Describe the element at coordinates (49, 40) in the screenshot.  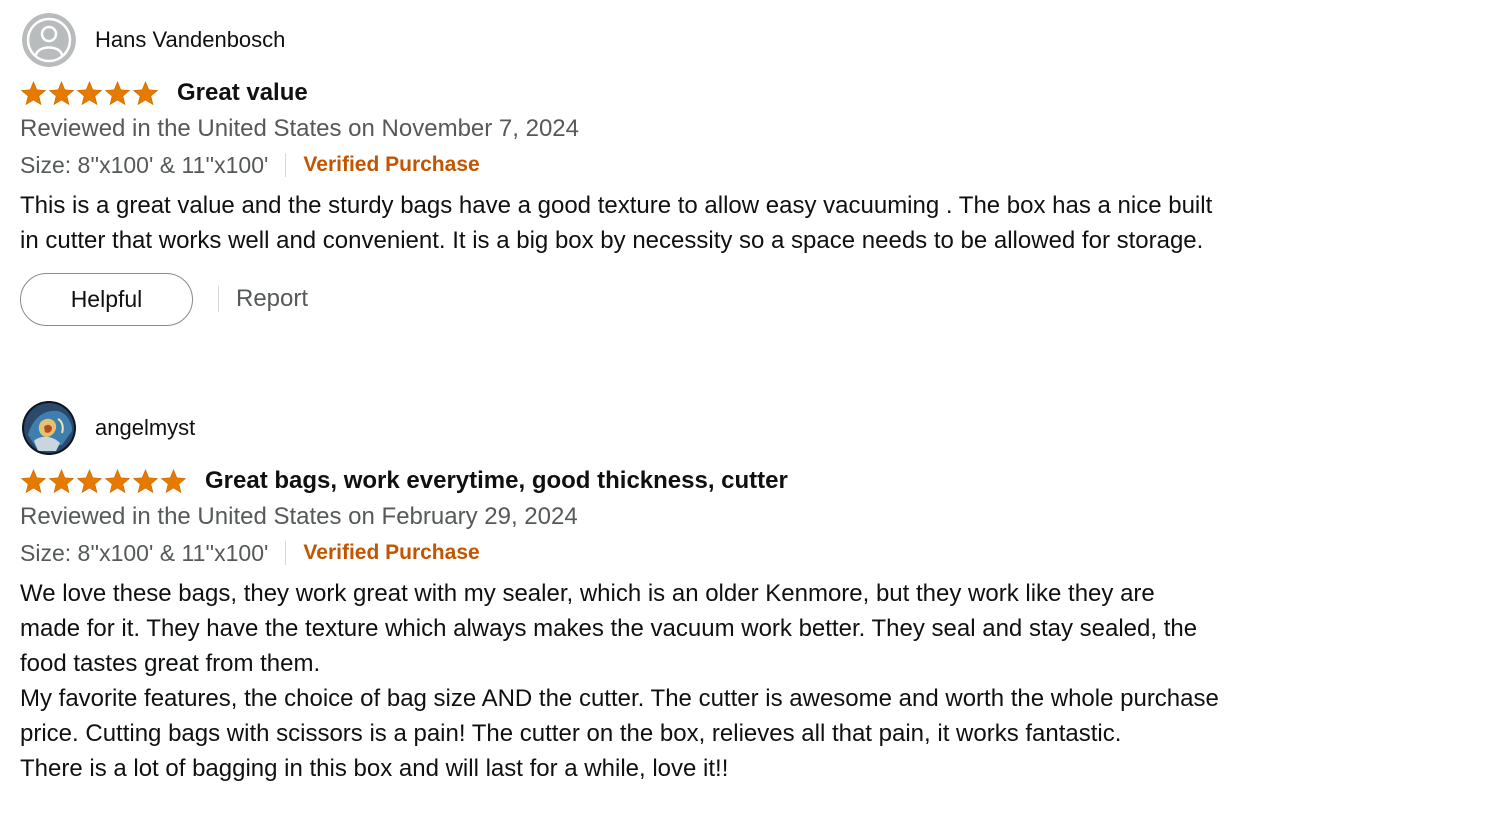
I see `default-avatar-icon` at that location.